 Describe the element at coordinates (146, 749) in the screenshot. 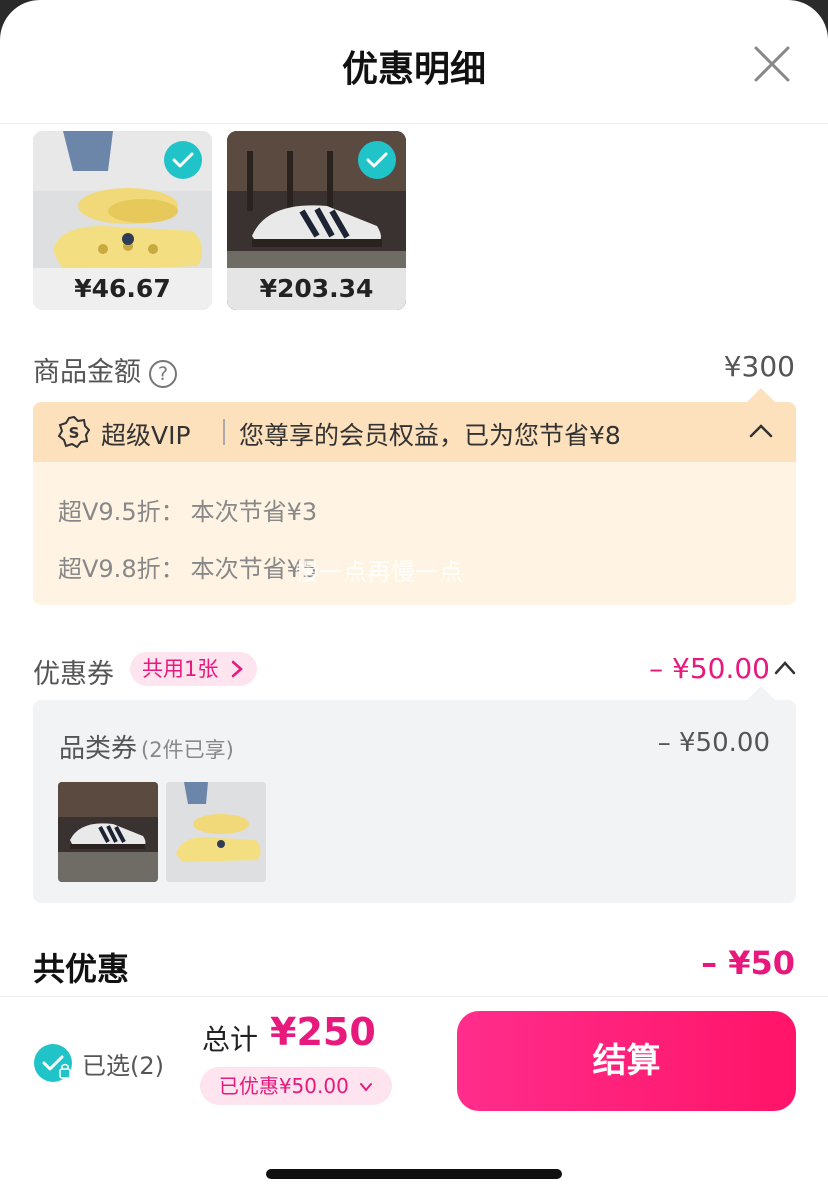

I see `category-coupon-label: 品类券 (2件已享)` at that location.